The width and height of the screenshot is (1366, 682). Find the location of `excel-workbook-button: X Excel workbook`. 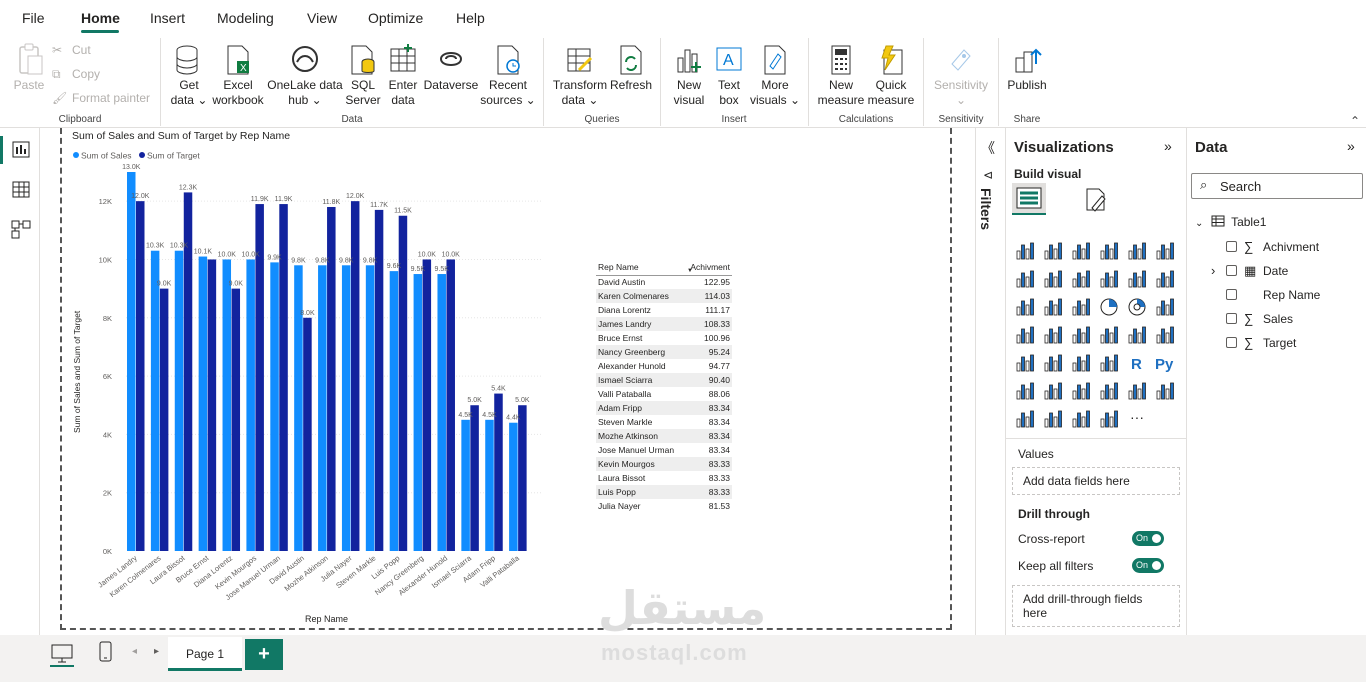

excel-workbook-button: X Excel workbook is located at coordinates (238, 76).